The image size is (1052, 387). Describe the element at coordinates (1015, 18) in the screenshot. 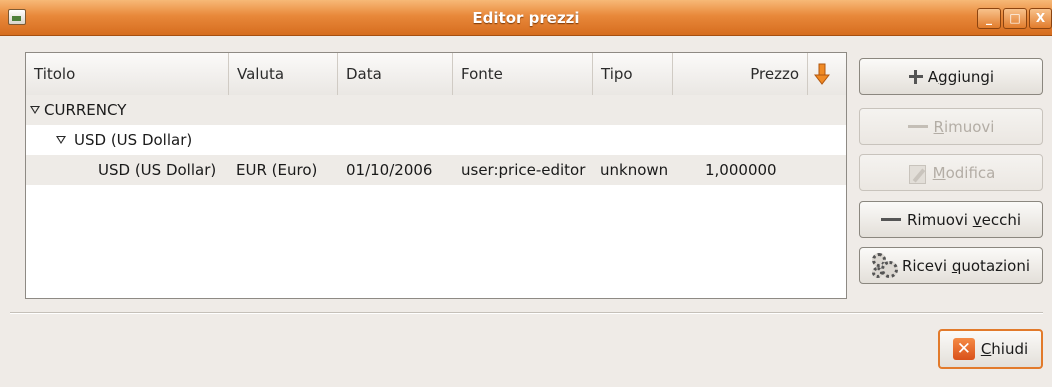

I see `maximize-button: □` at that location.